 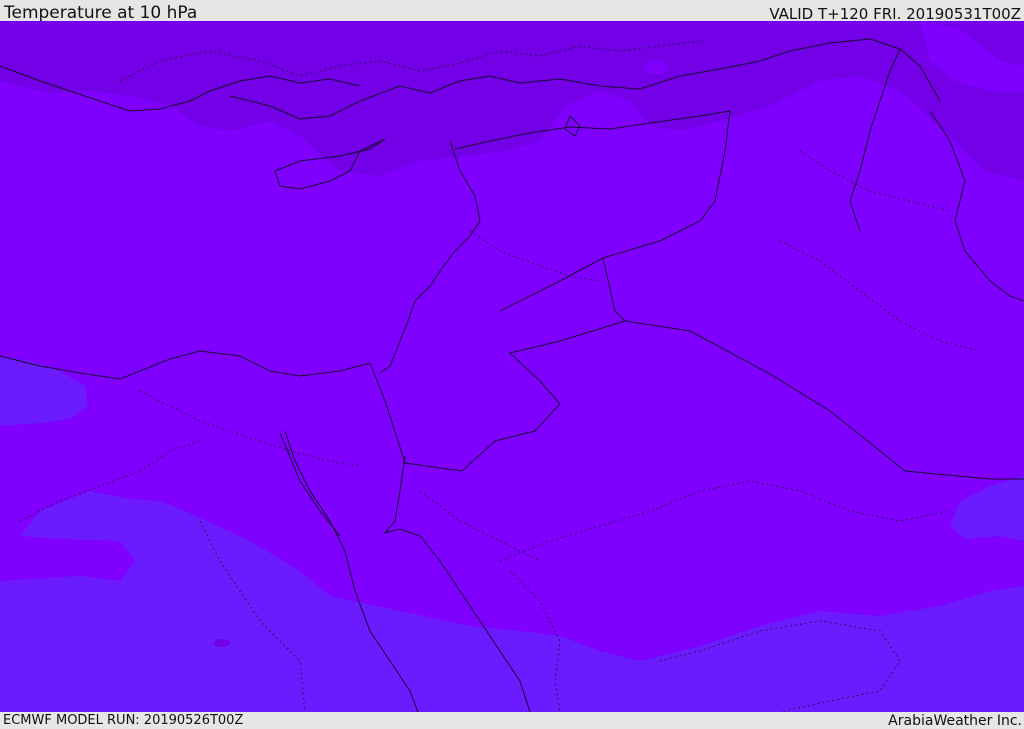 I want to click on credit-text: ArabiaWeather Inc., so click(x=955, y=721).